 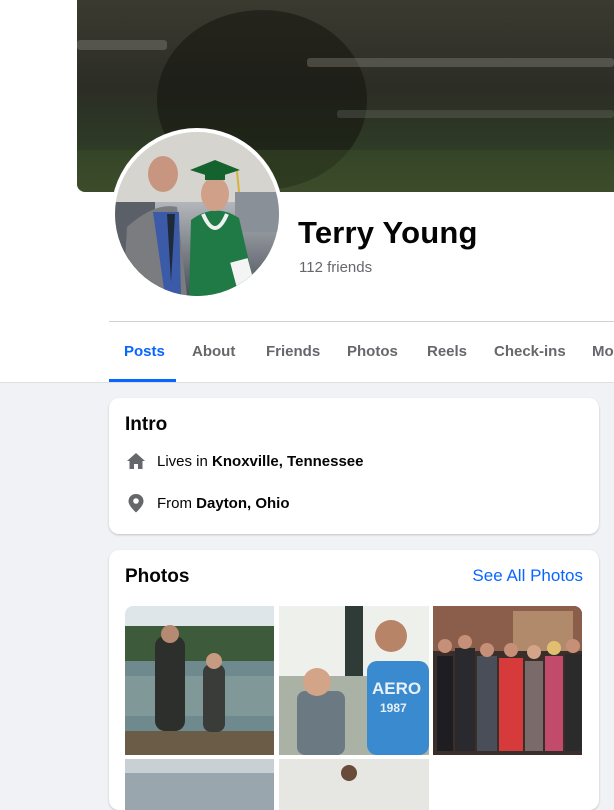 I want to click on from-location-link: Dayton, Ohio, so click(x=242, y=503).